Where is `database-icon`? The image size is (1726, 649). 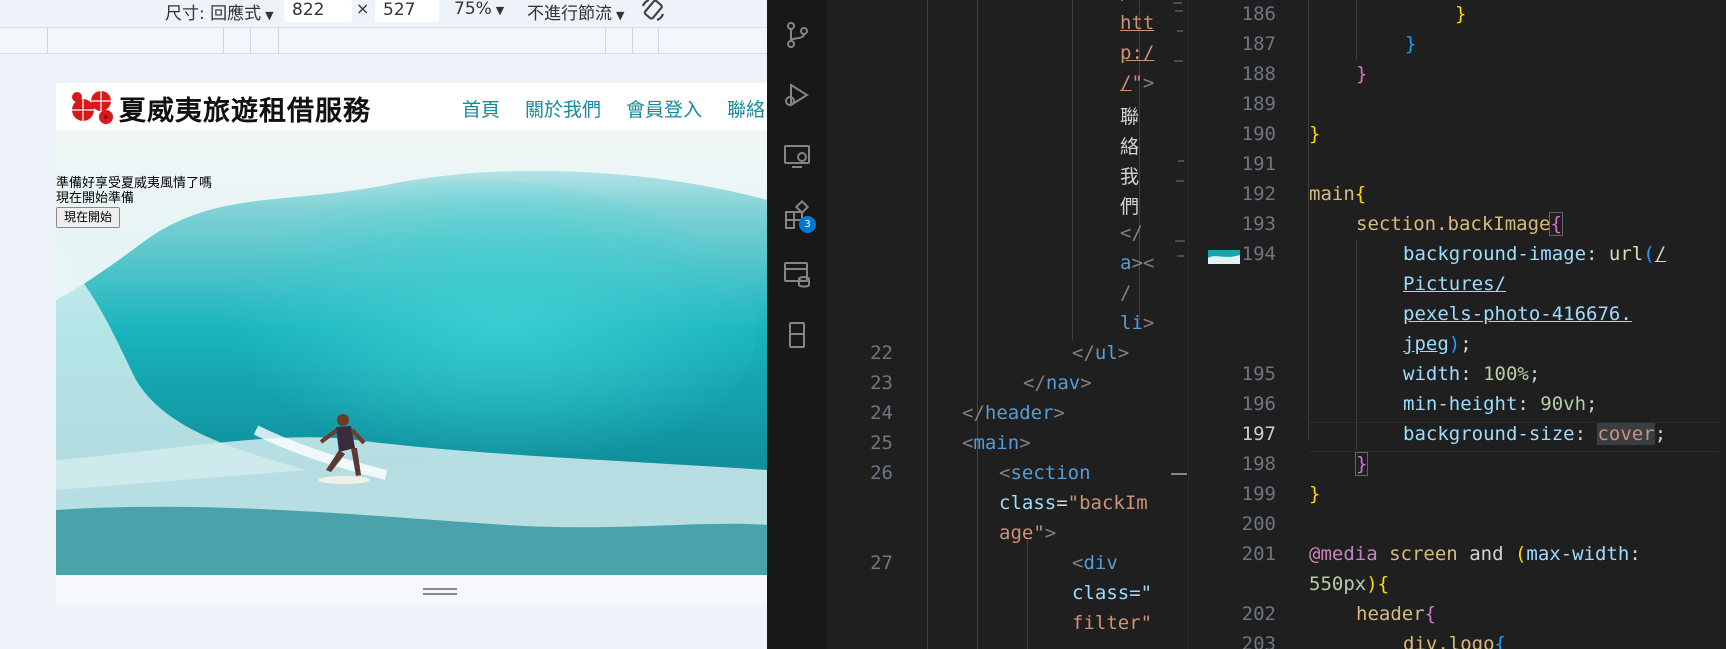 database-icon is located at coordinates (797, 274).